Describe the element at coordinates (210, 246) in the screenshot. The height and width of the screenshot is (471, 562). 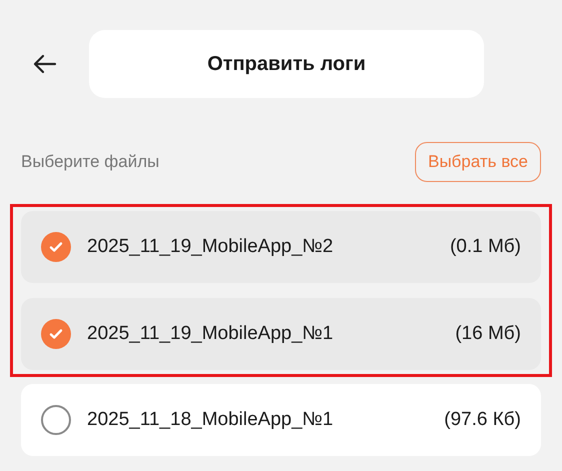
I see `file-name: 2025_11_19_MobileApp_№2` at that location.